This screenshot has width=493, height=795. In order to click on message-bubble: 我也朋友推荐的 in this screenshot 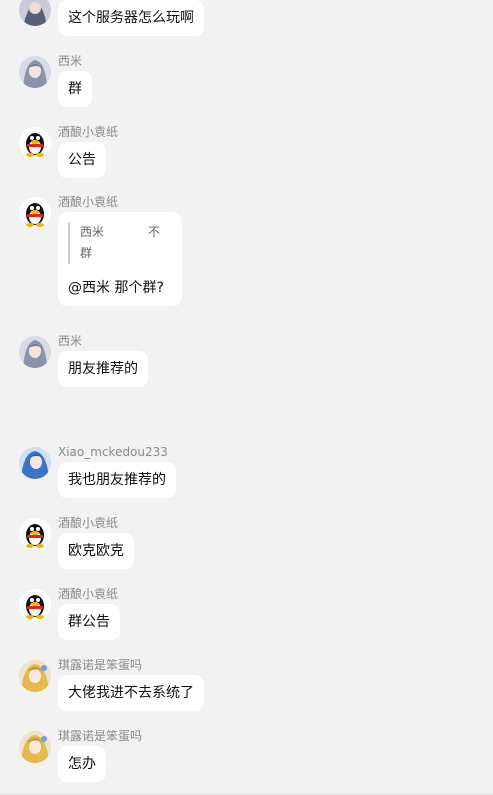, I will do `click(117, 480)`.